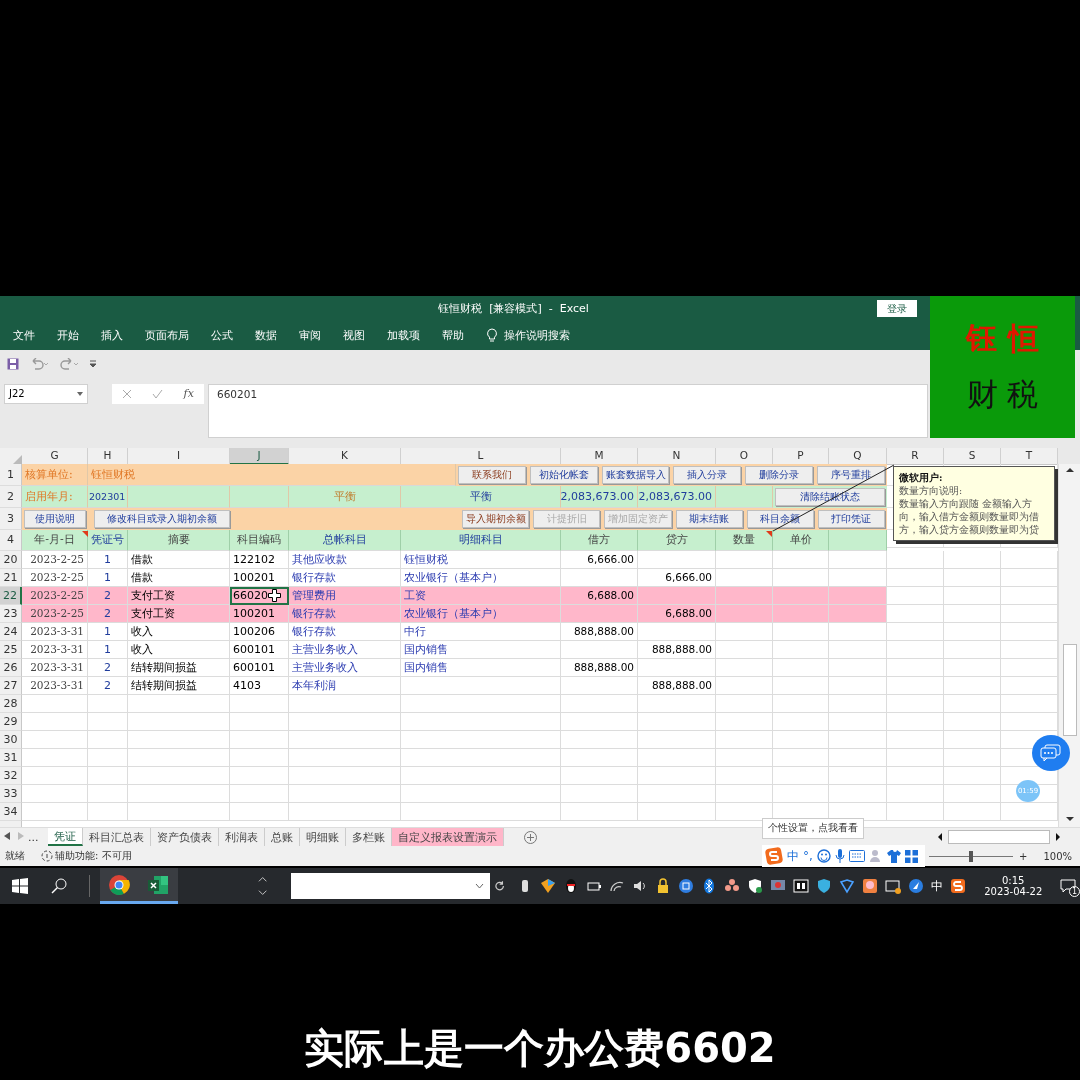  Describe the element at coordinates (68, 335) in the screenshot. I see `ribbon-tab: 开始` at that location.